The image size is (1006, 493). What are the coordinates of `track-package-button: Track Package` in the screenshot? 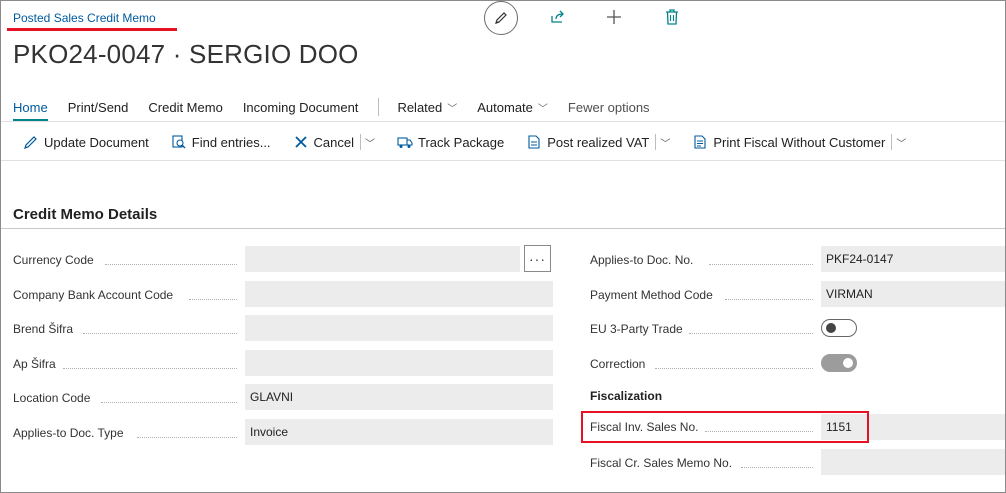 It's located at (450, 142).